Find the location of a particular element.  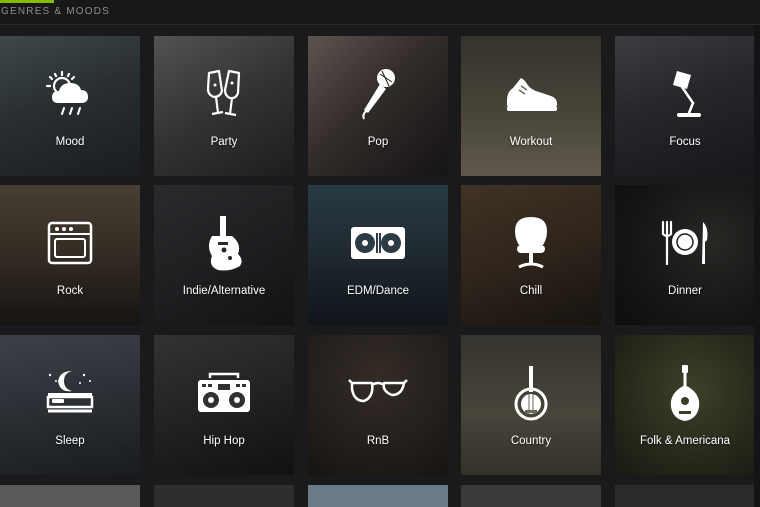

microphone-icon is located at coordinates (378, 94).